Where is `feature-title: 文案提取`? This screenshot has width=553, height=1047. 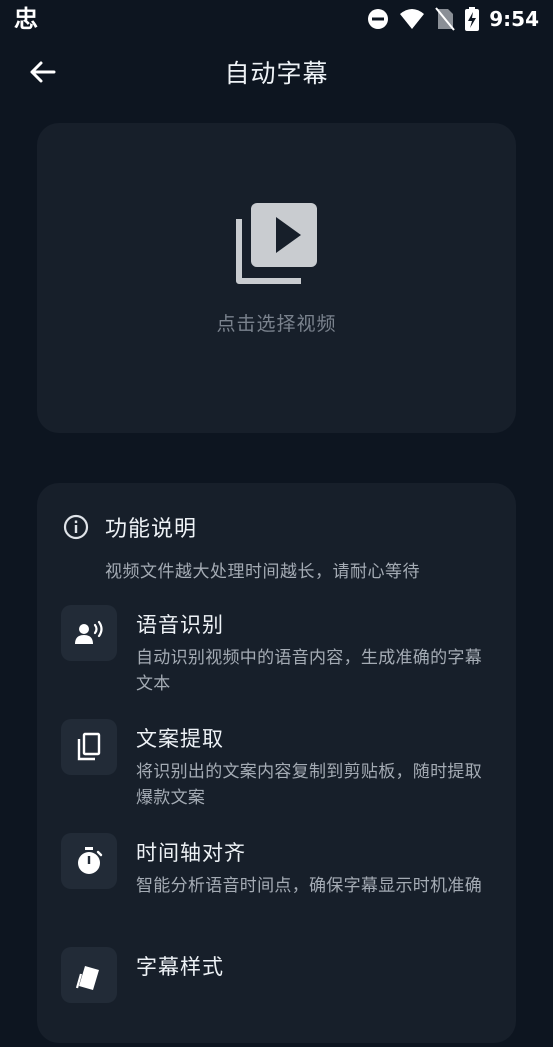 feature-title: 文案提取 is located at coordinates (180, 739).